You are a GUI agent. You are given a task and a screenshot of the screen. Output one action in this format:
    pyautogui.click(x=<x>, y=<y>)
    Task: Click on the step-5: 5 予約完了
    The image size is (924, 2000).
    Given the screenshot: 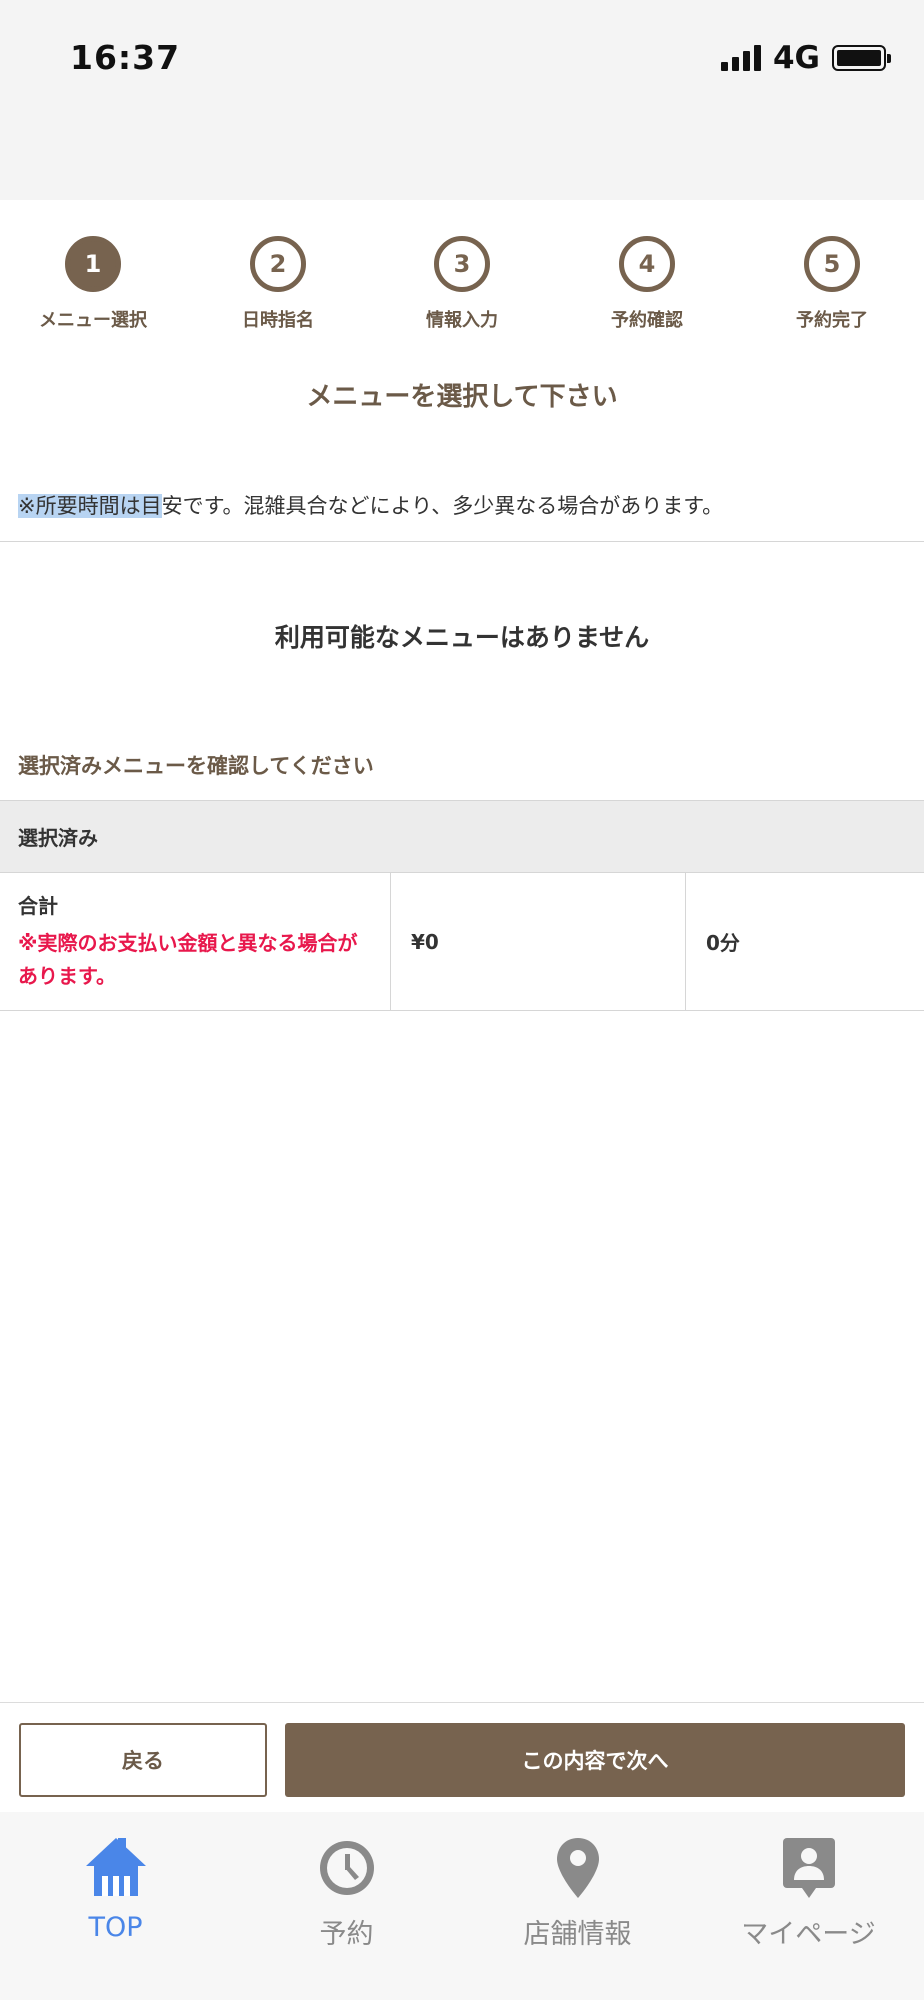 What is the action you would take?
    pyautogui.click(x=832, y=284)
    